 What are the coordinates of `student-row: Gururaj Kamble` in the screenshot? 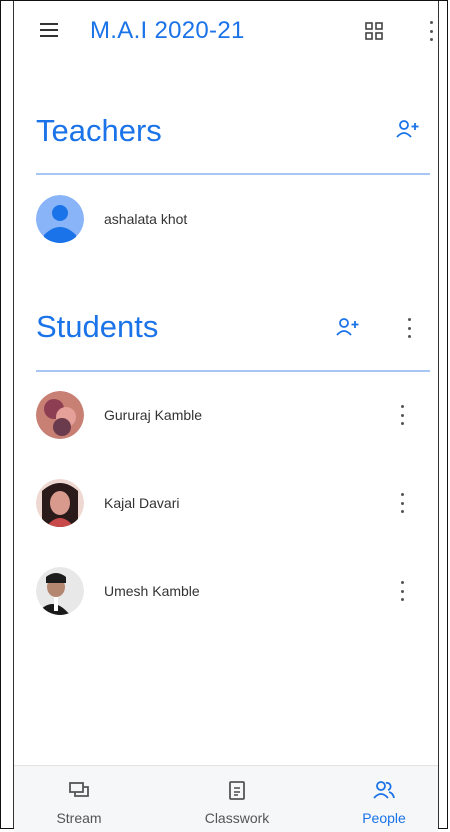 It's located at (233, 417).